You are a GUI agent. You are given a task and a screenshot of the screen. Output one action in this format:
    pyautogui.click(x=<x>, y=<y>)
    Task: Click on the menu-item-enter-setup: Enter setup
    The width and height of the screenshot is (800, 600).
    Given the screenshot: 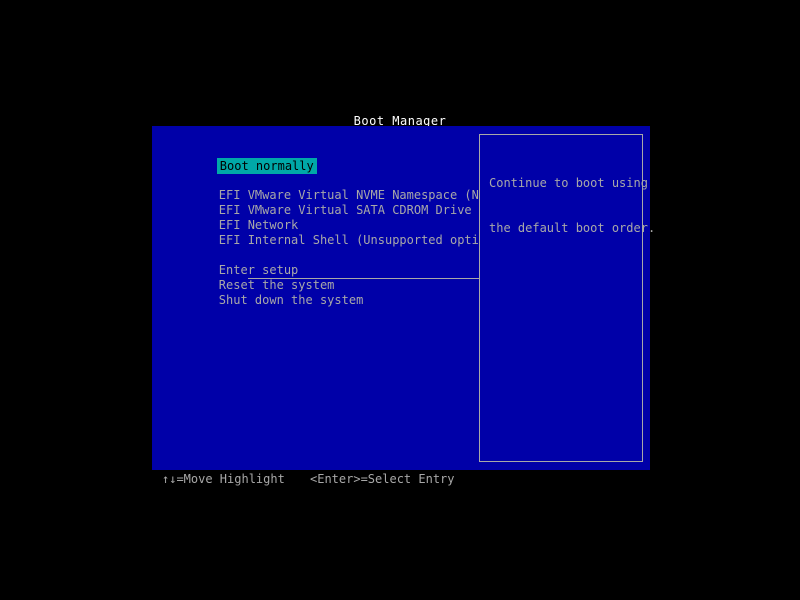 What is the action you would take?
    pyautogui.click(x=314, y=262)
    